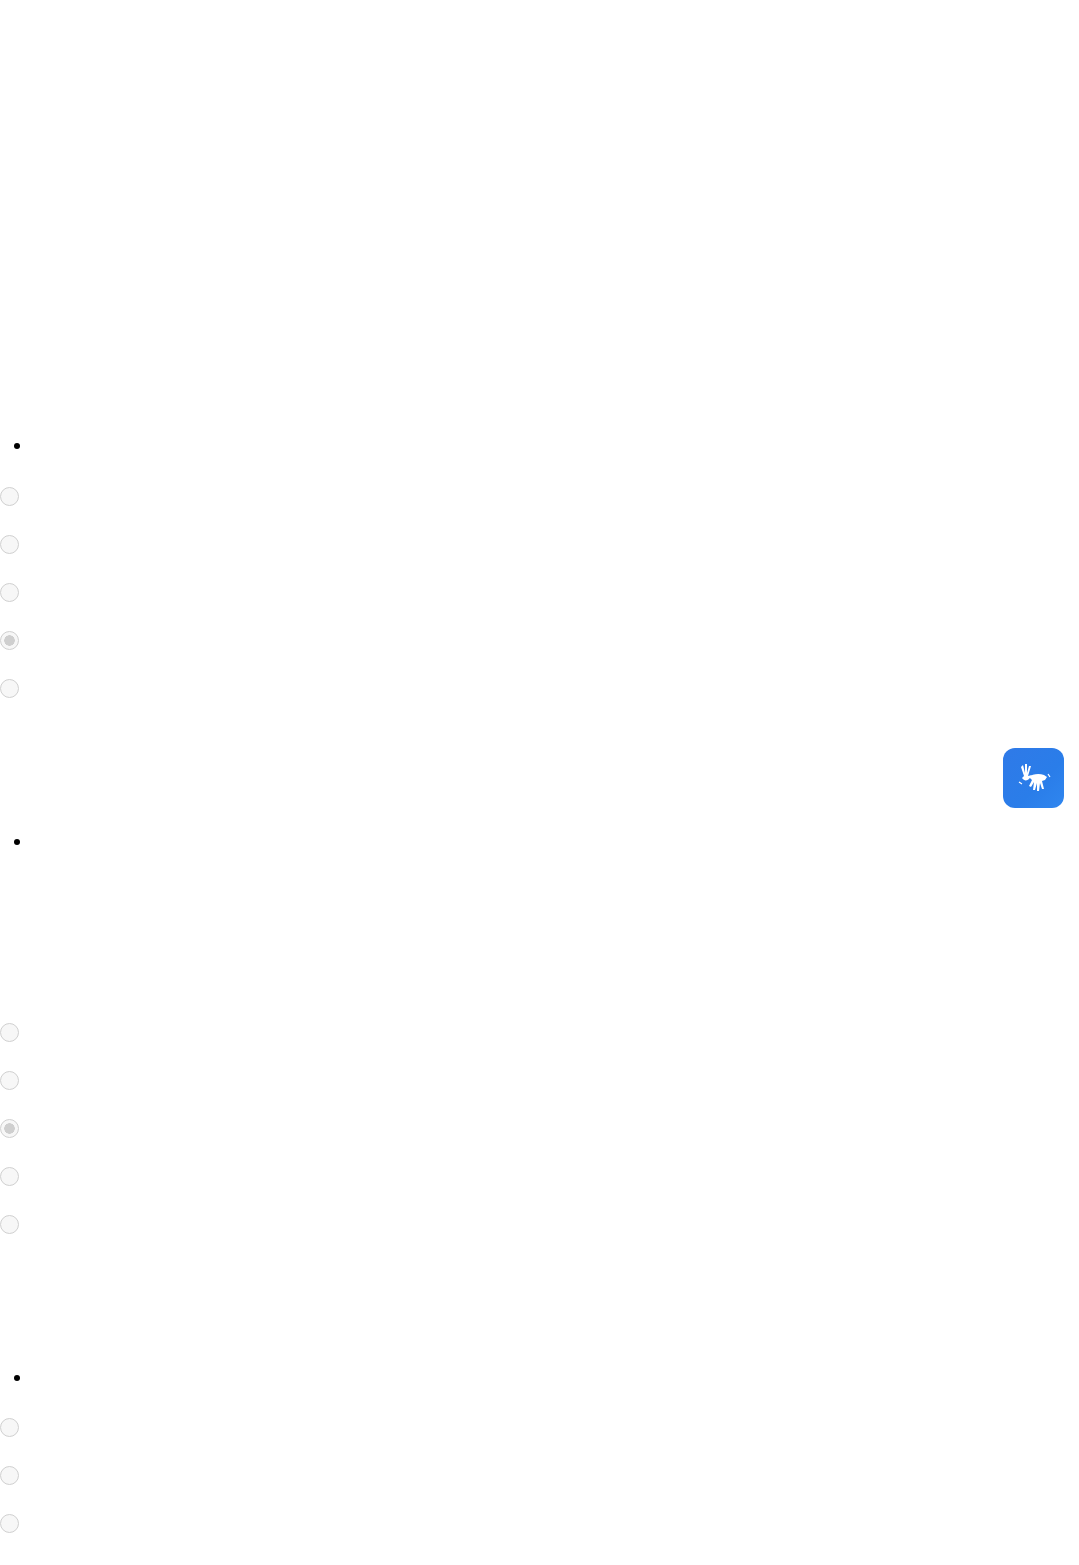 The image size is (1079, 1565). I want to click on hands-icon, so click(1033, 778).